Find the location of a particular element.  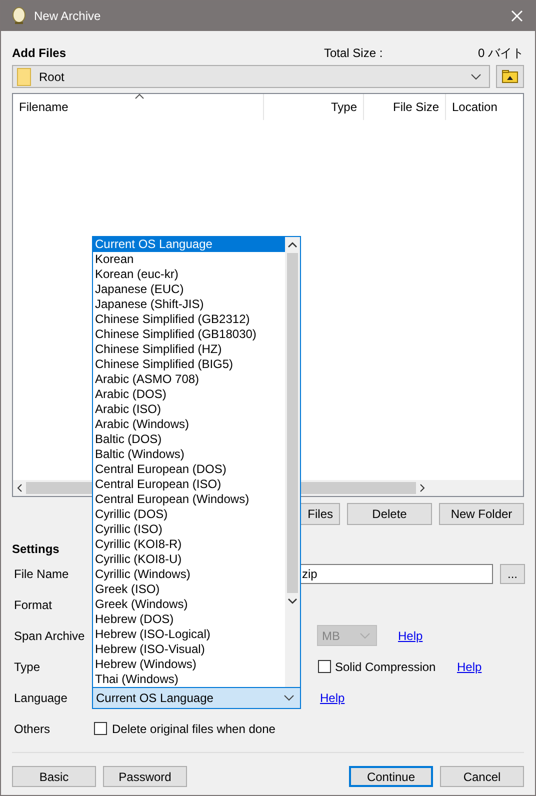

window-title: New Archive is located at coordinates (68, 16).